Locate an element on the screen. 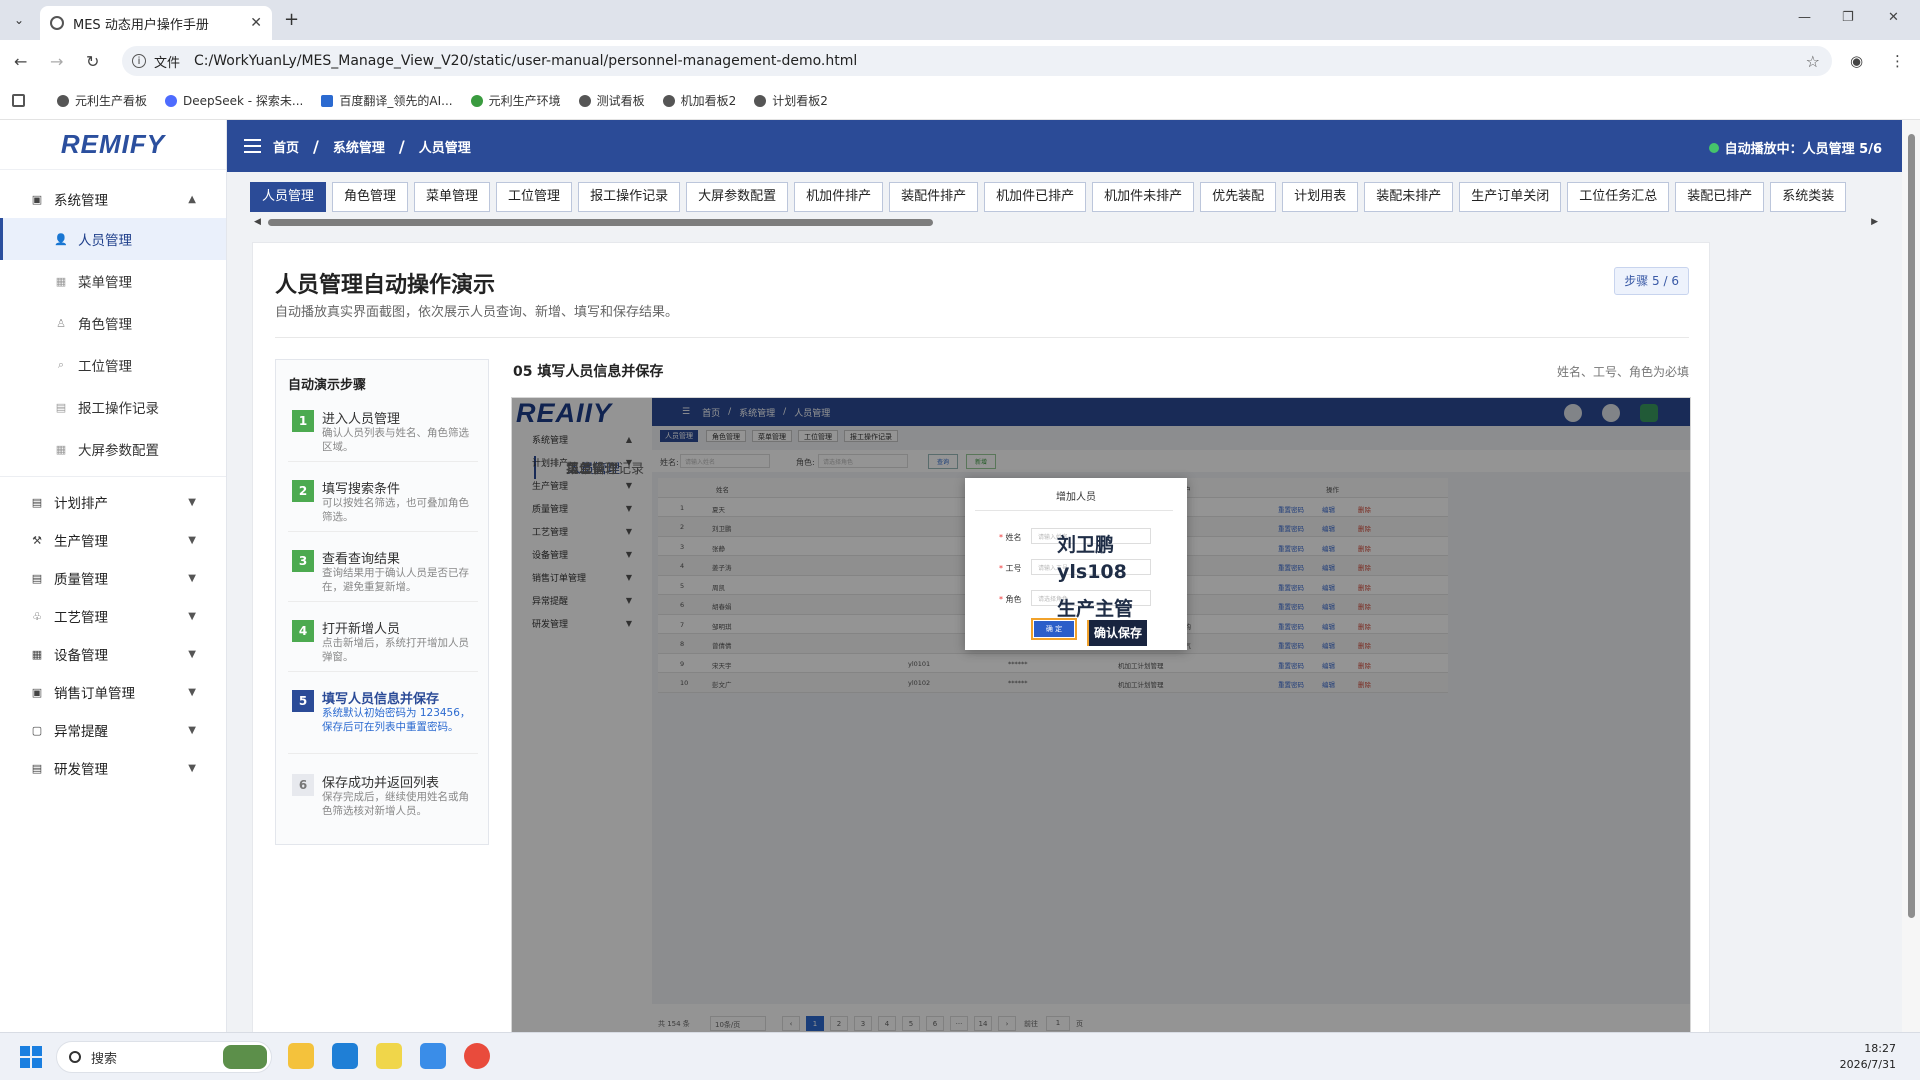  sidebar-group-equipment: ▦ 设备管理 ▼ is located at coordinates (113, 654).